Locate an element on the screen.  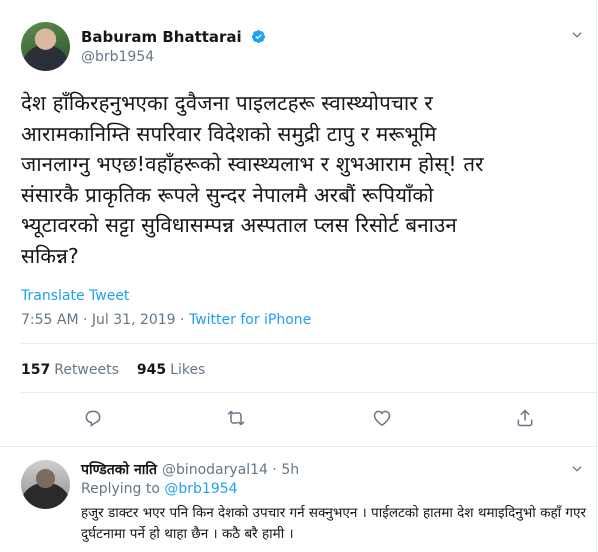
translate-tweet-link: Translate Tweet is located at coordinates (75, 296).